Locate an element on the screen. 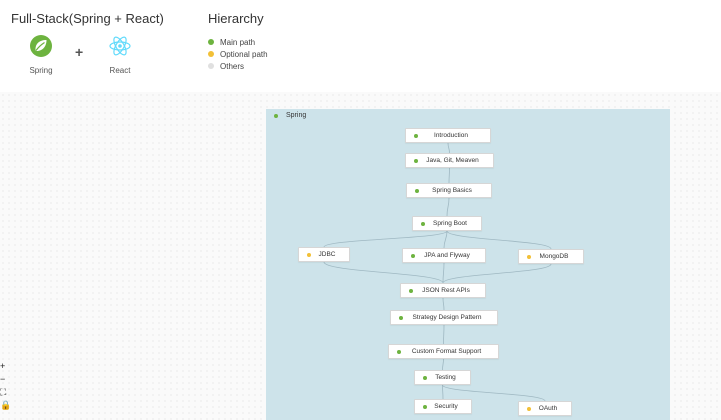 This screenshot has width=721, height=420. node-jdbc: JDBC is located at coordinates (324, 254).